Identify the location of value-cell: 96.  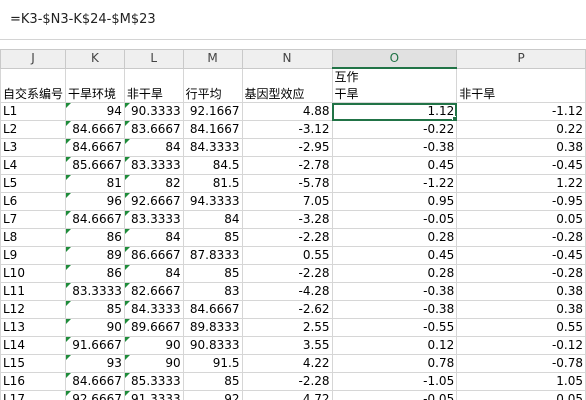
(95, 201).